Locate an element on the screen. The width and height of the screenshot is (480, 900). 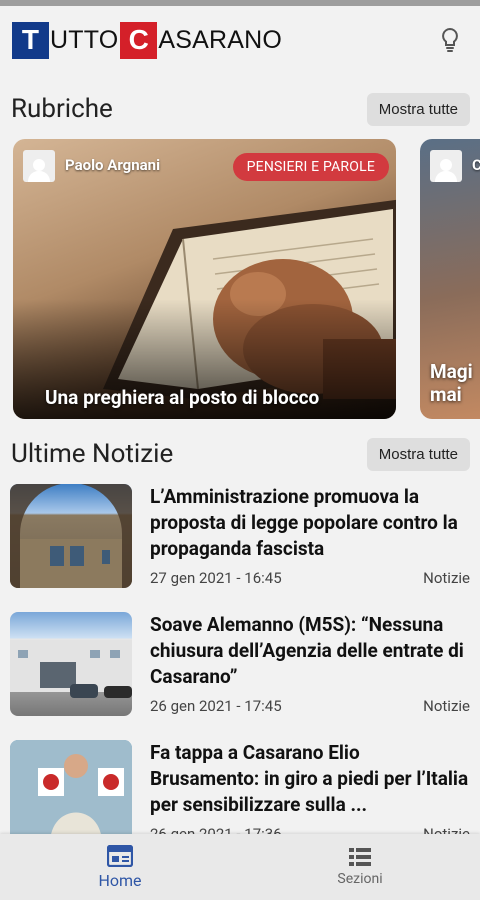
rubriche-title: Rubriche is located at coordinates (62, 109).